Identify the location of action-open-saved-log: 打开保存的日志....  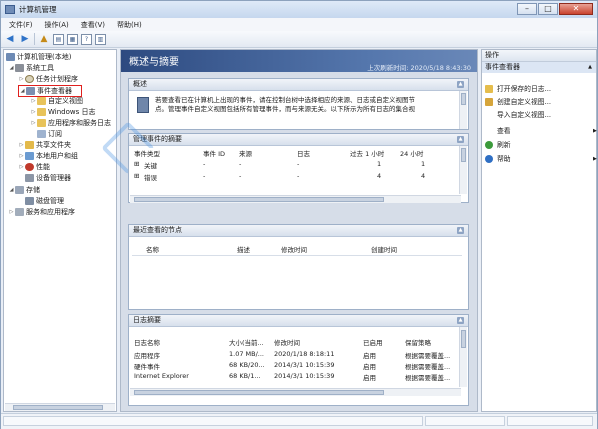
(518, 89).